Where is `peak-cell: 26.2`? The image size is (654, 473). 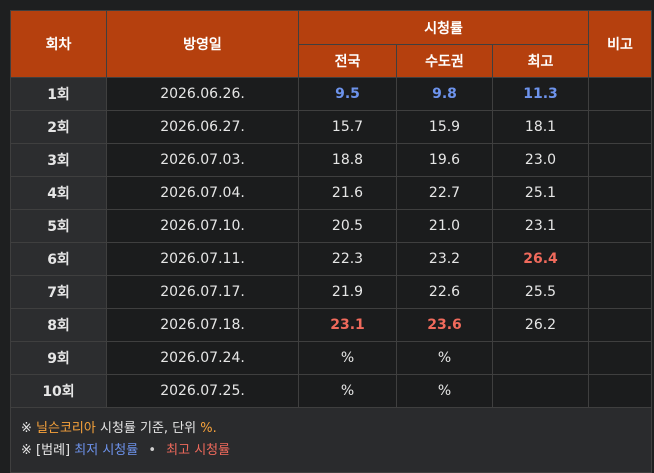 peak-cell: 26.2 is located at coordinates (540, 325).